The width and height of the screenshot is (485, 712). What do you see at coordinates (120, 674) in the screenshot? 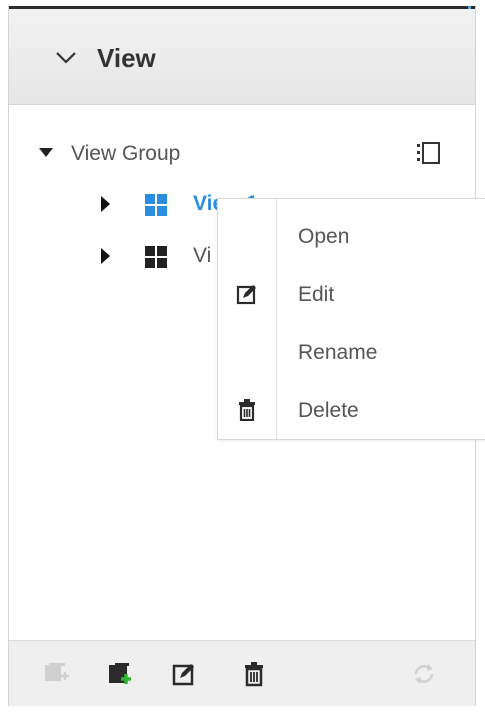
I see `add-view-icon` at bounding box center [120, 674].